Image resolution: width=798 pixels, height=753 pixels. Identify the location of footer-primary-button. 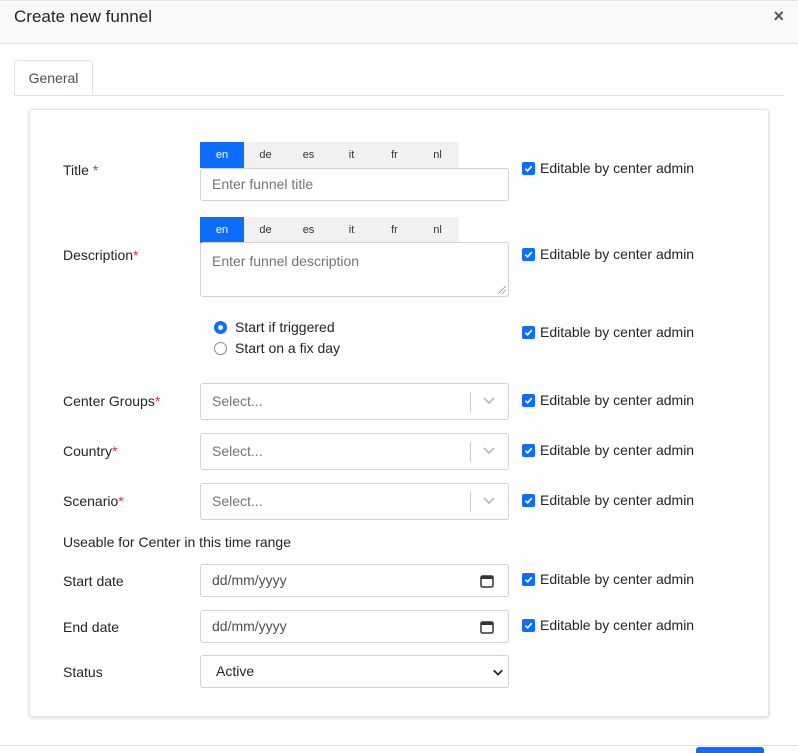
(730, 750).